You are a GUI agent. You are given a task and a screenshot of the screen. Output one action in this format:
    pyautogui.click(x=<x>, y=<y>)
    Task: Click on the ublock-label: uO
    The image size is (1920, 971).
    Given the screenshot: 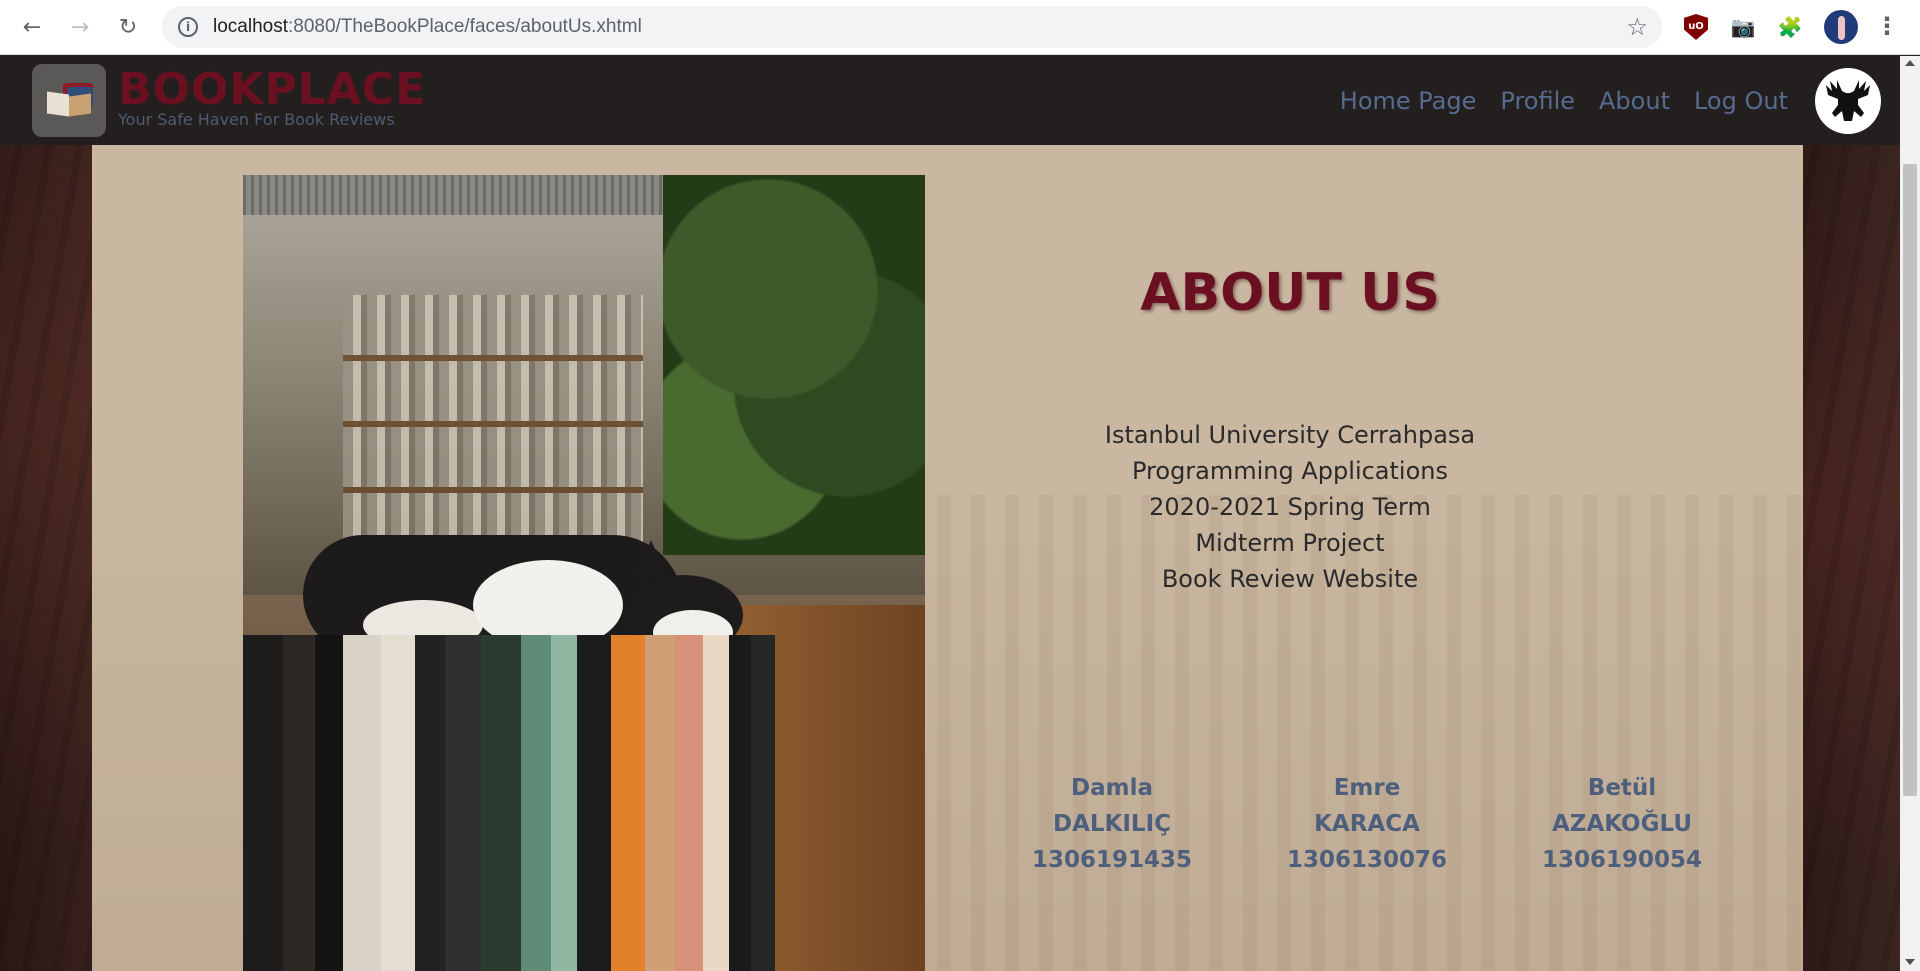 What is the action you would take?
    pyautogui.click(x=1696, y=27)
    